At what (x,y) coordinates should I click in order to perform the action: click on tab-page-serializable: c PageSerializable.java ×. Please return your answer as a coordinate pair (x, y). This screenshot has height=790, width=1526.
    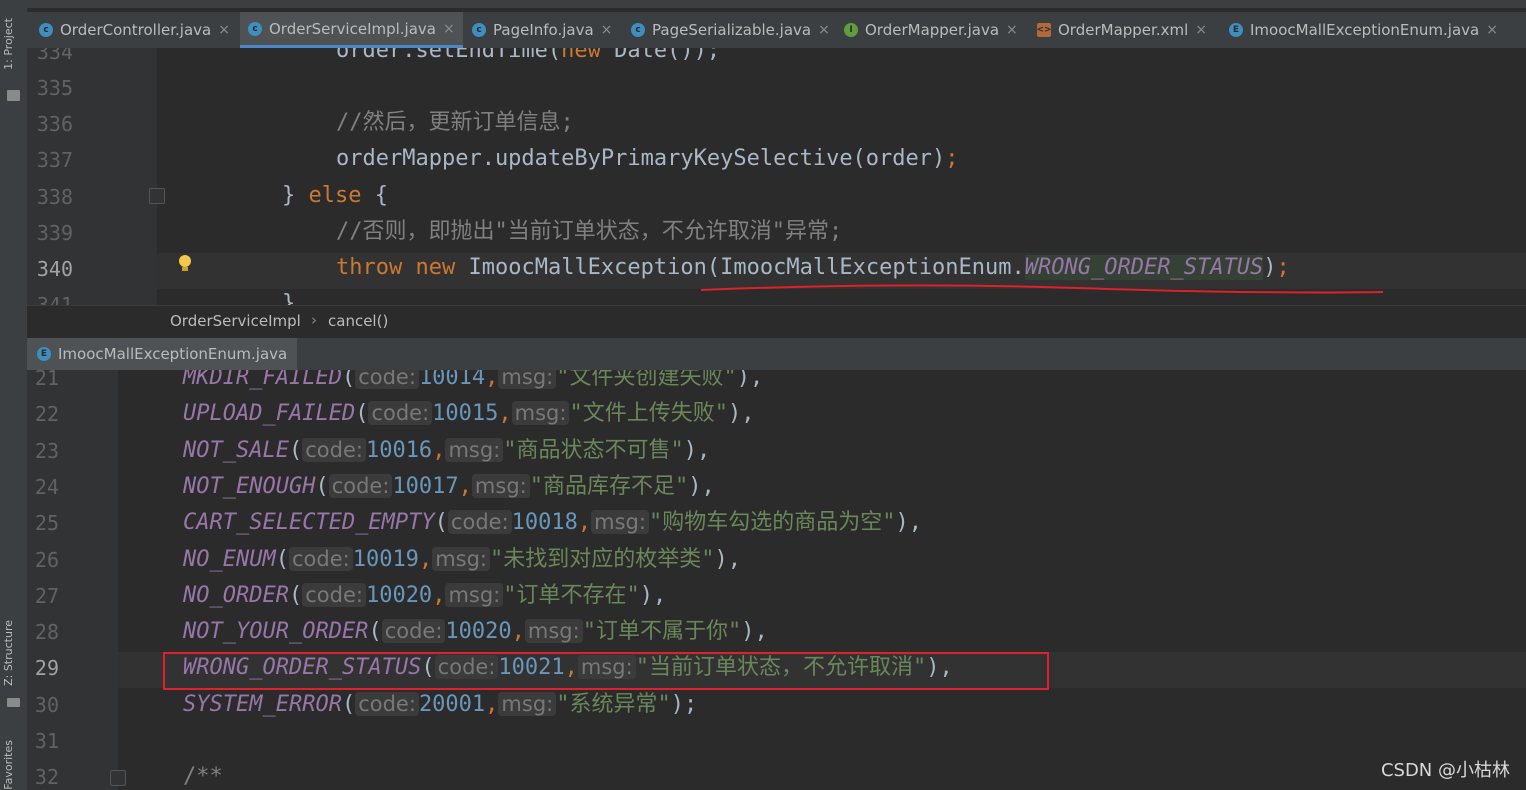
    Looking at the image, I should click on (730, 30).